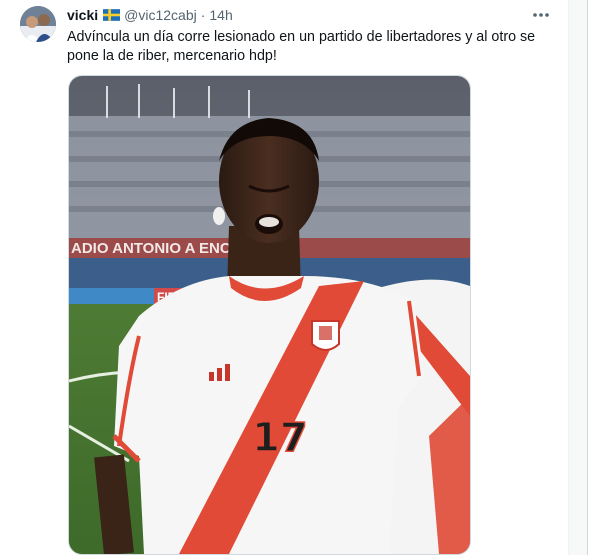  What do you see at coordinates (220, 15) in the screenshot?
I see `tweet-time: 14h` at bounding box center [220, 15].